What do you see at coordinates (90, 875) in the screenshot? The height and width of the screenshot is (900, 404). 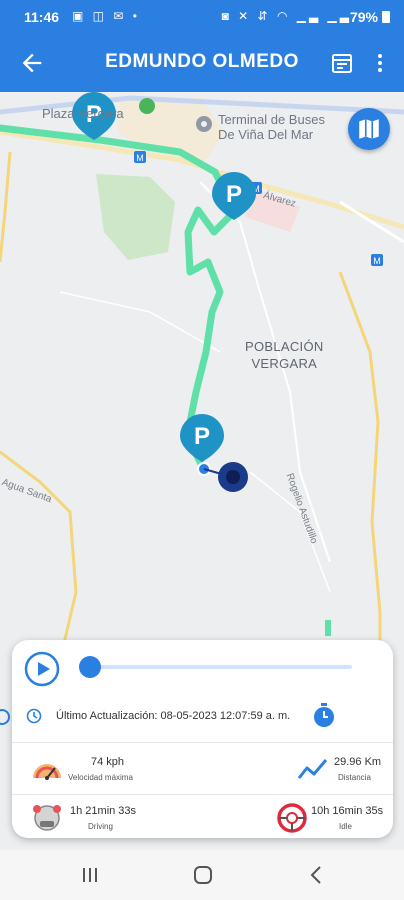 I see `recent-apps-icon` at bounding box center [90, 875].